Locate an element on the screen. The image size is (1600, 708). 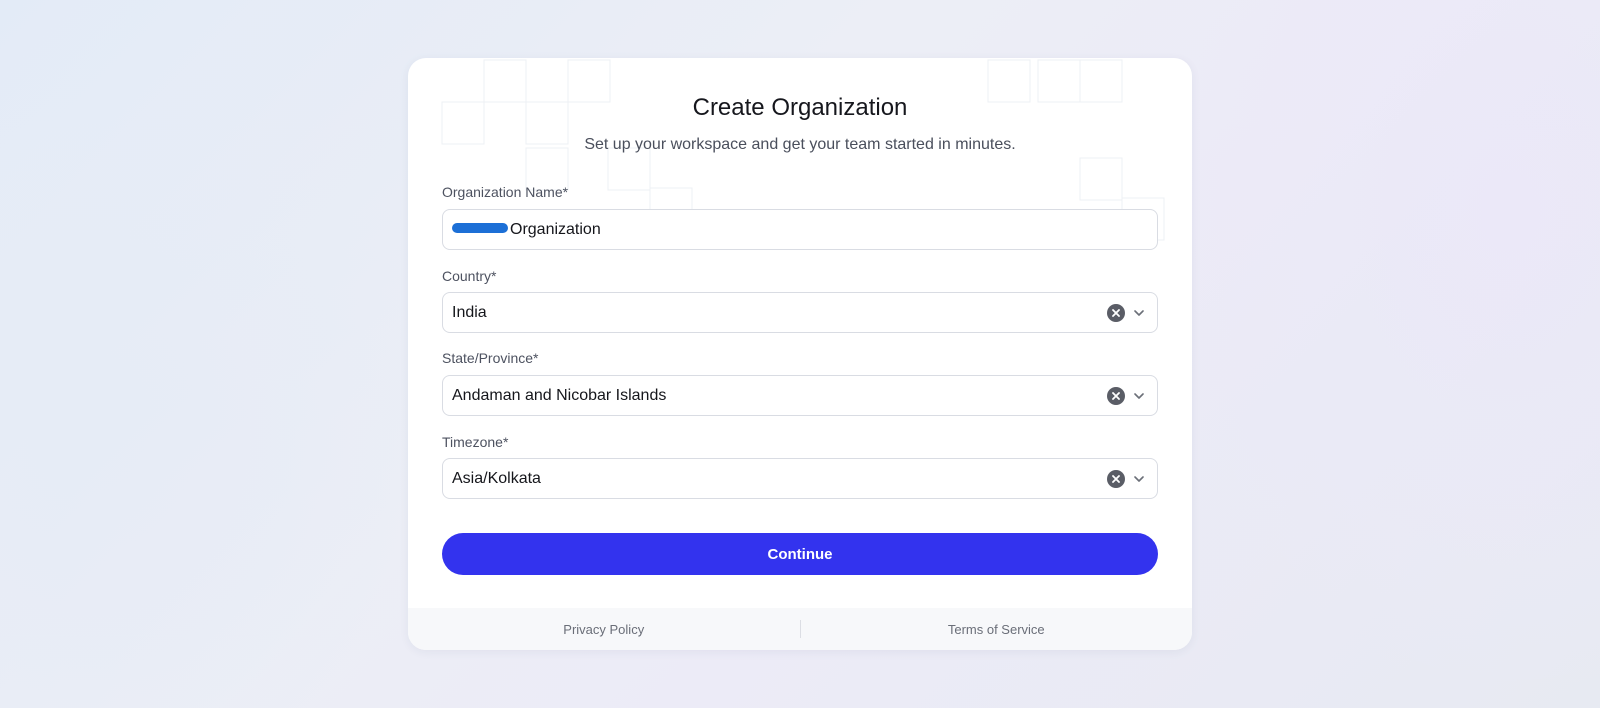
country-select: India is located at coordinates (800, 312).